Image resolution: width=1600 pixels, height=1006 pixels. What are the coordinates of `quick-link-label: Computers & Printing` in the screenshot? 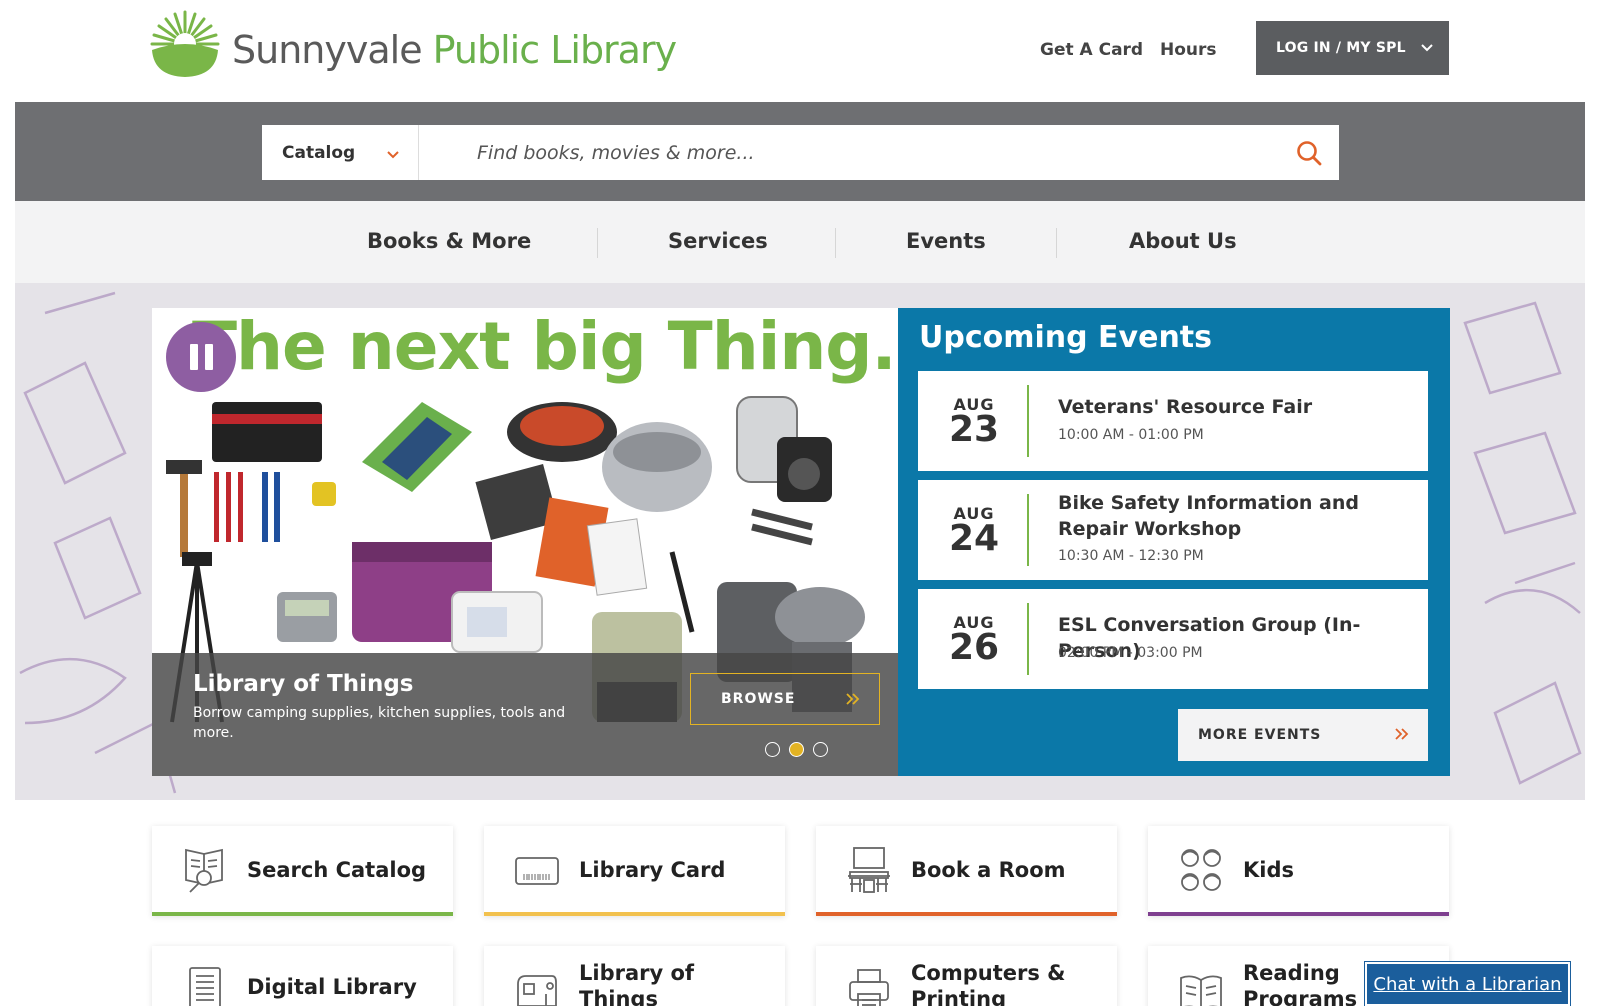 It's located at (988, 983).